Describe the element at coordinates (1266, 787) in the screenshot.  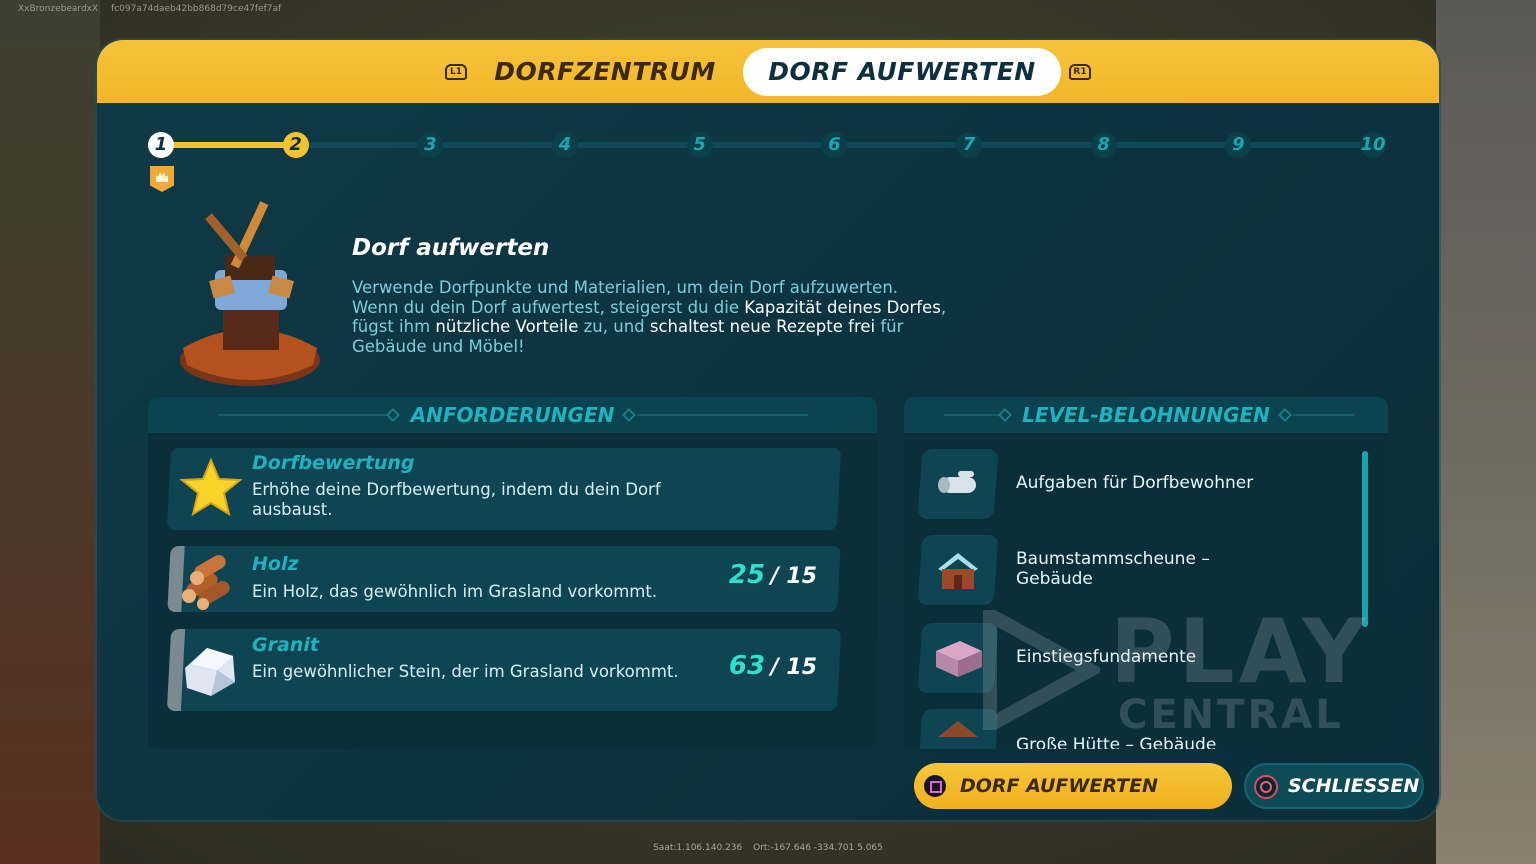
I see `circle-button-icon` at that location.